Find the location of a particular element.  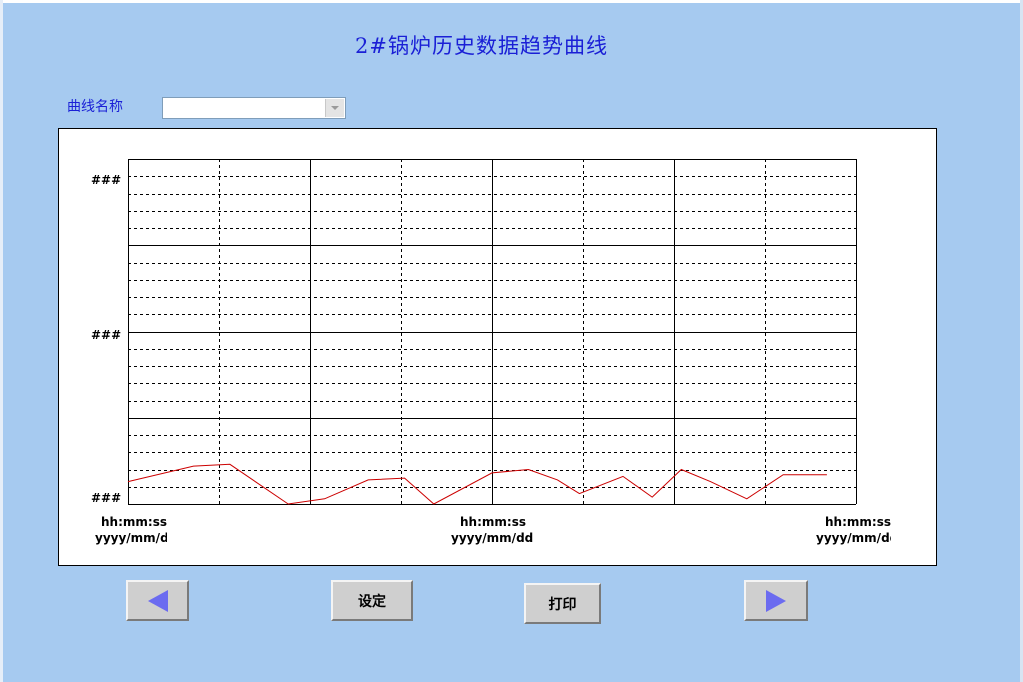

x-tick-date-left: yyyy/mm/dd is located at coordinates (131, 538).